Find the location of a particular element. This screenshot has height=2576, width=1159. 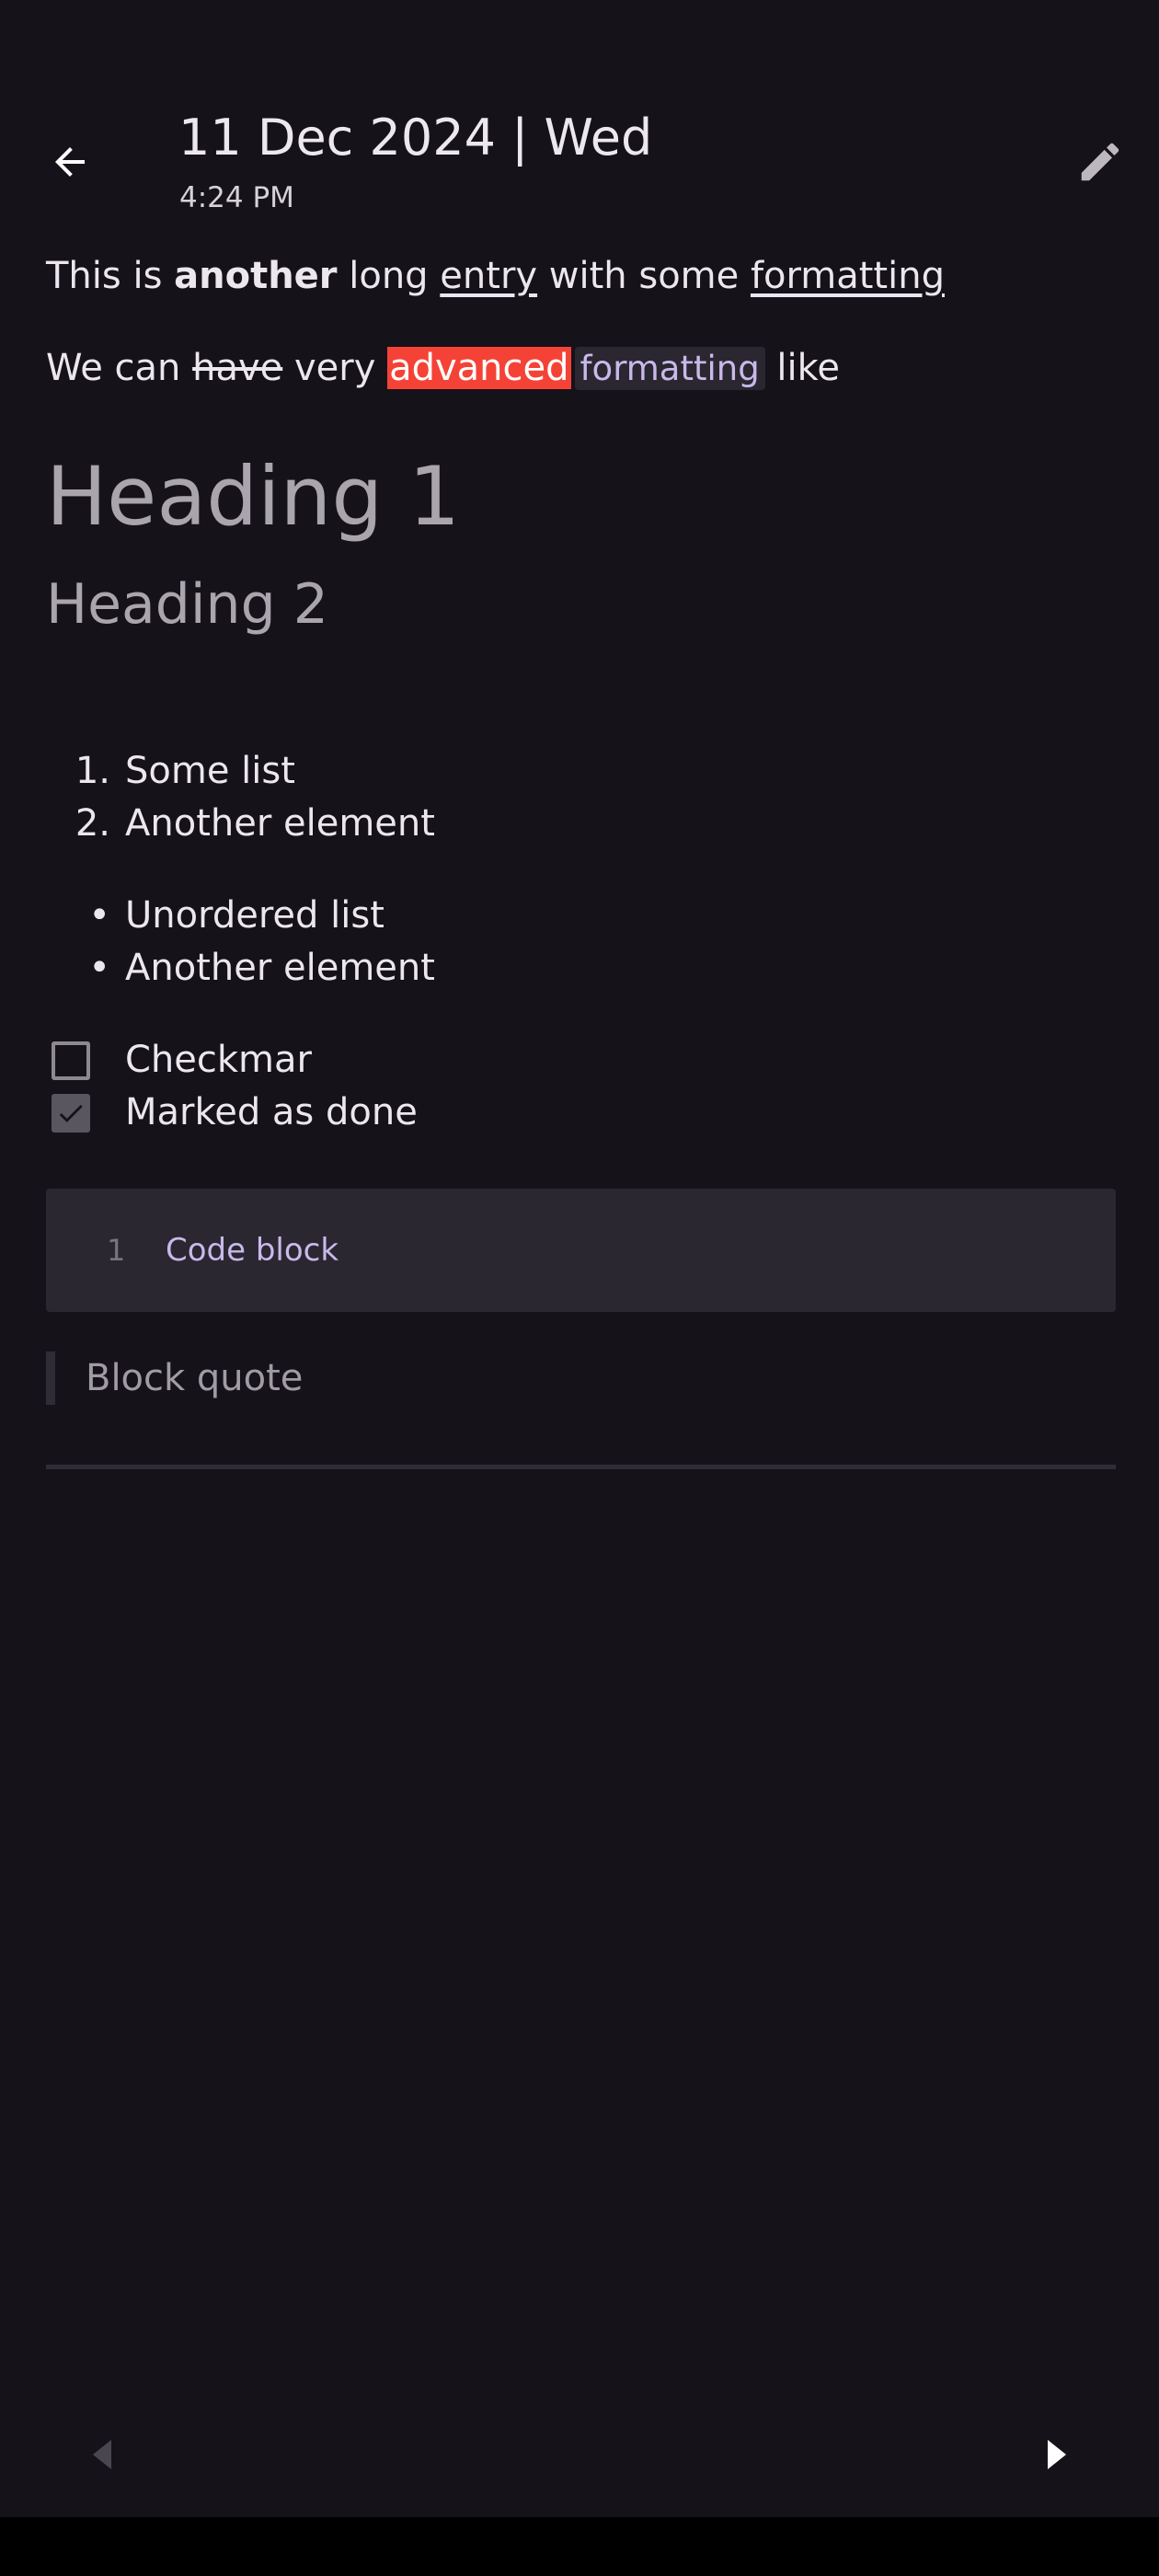

pencil-icon is located at coordinates (1100, 162).